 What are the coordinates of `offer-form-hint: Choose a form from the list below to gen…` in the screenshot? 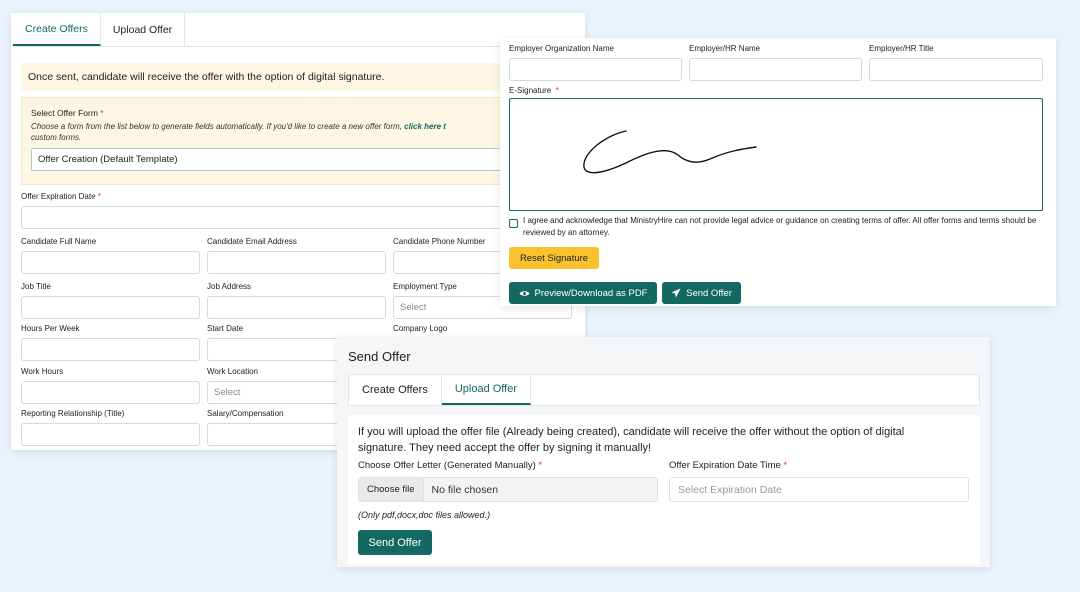 It's located at (238, 132).